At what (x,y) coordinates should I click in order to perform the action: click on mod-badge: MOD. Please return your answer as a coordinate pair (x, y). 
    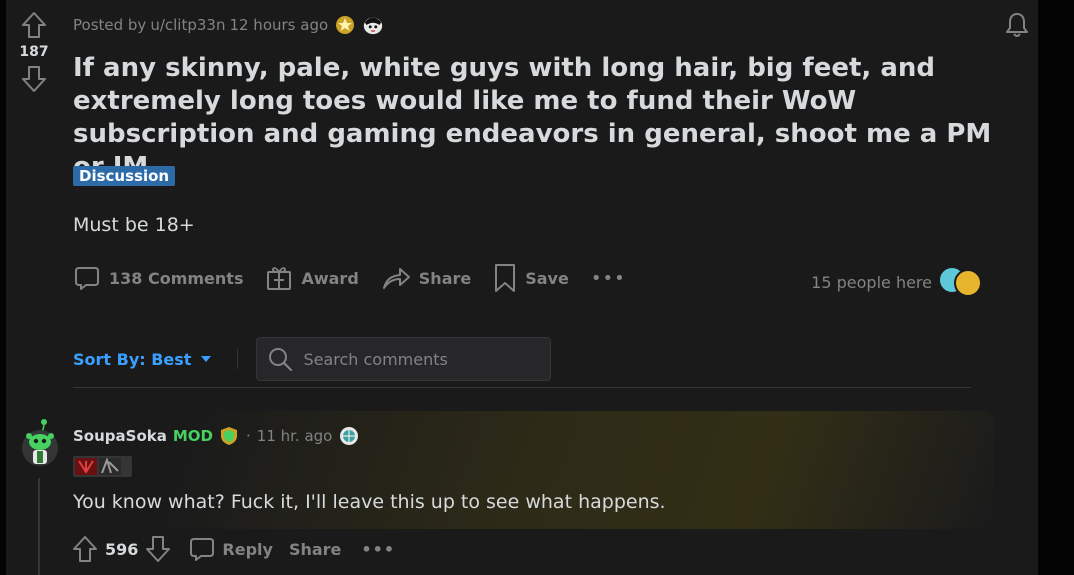
    Looking at the image, I should click on (193, 436).